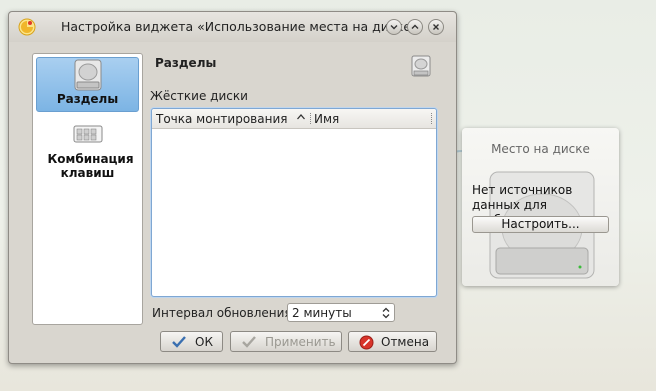  I want to click on maximize-button, so click(415, 27).